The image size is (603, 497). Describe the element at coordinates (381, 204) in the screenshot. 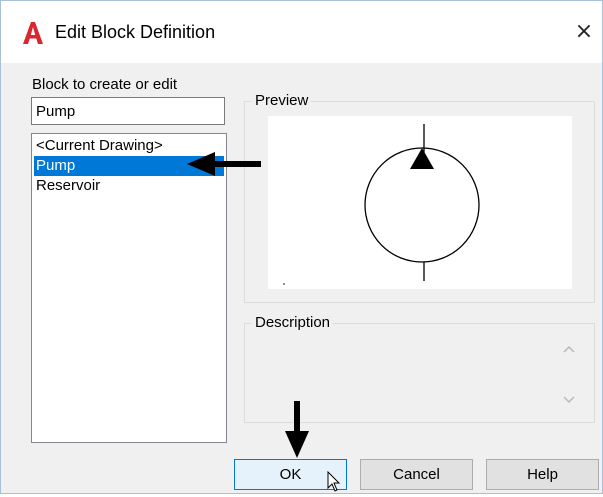

I see `pump-symbol` at that location.